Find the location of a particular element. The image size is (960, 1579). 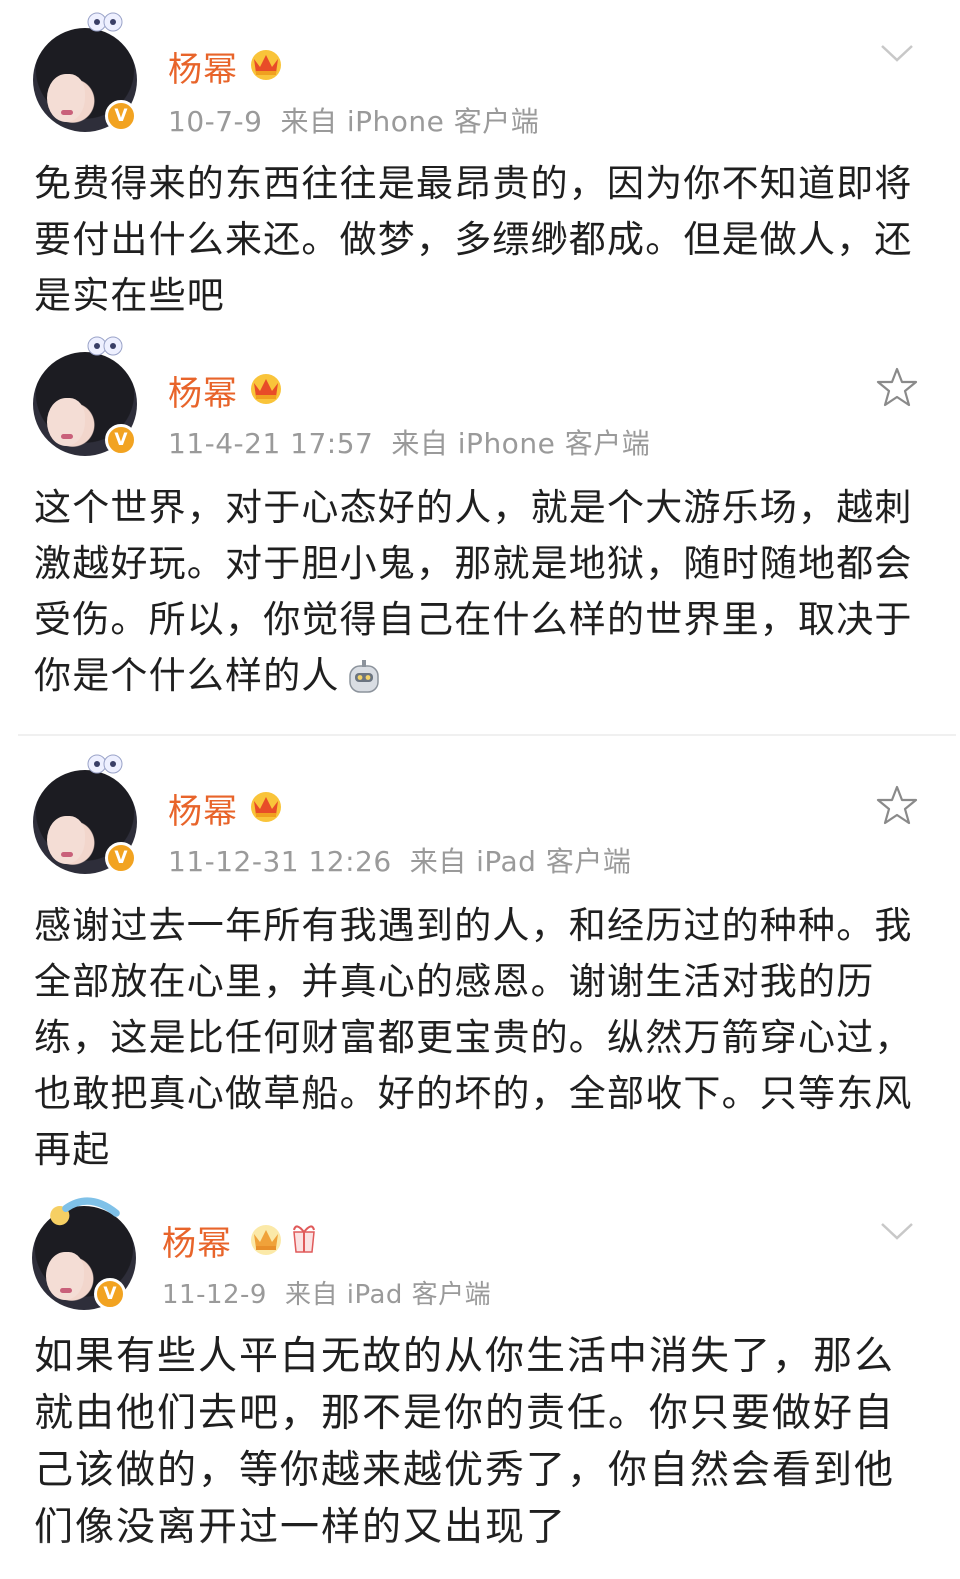

post-meta: 11-4-21 17:57 来自 iPhone 客户端 is located at coordinates (409, 442).